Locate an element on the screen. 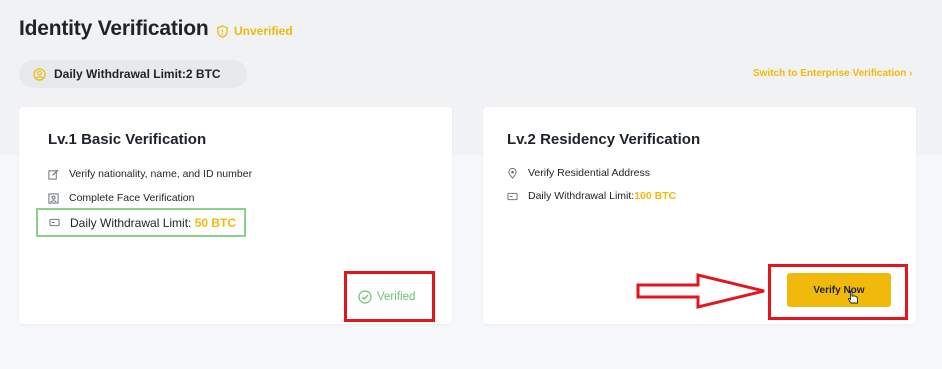 The height and width of the screenshot is (369, 942). level1-item-id: Verify nationality, name, and ID number is located at coordinates (150, 174).